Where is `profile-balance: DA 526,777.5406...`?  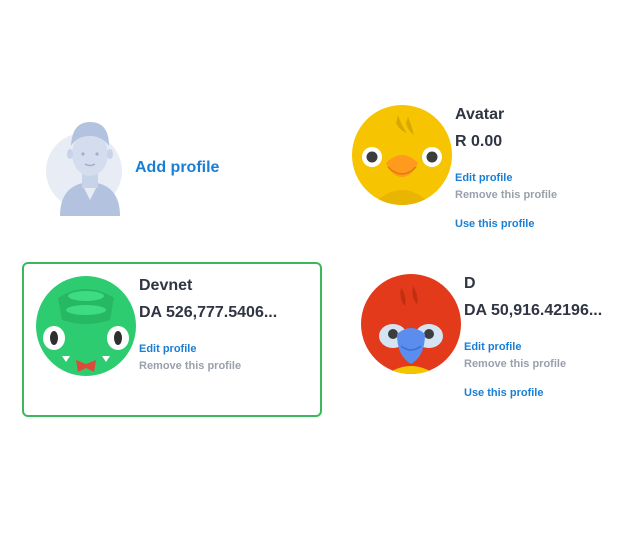 profile-balance: DA 526,777.5406... is located at coordinates (208, 312).